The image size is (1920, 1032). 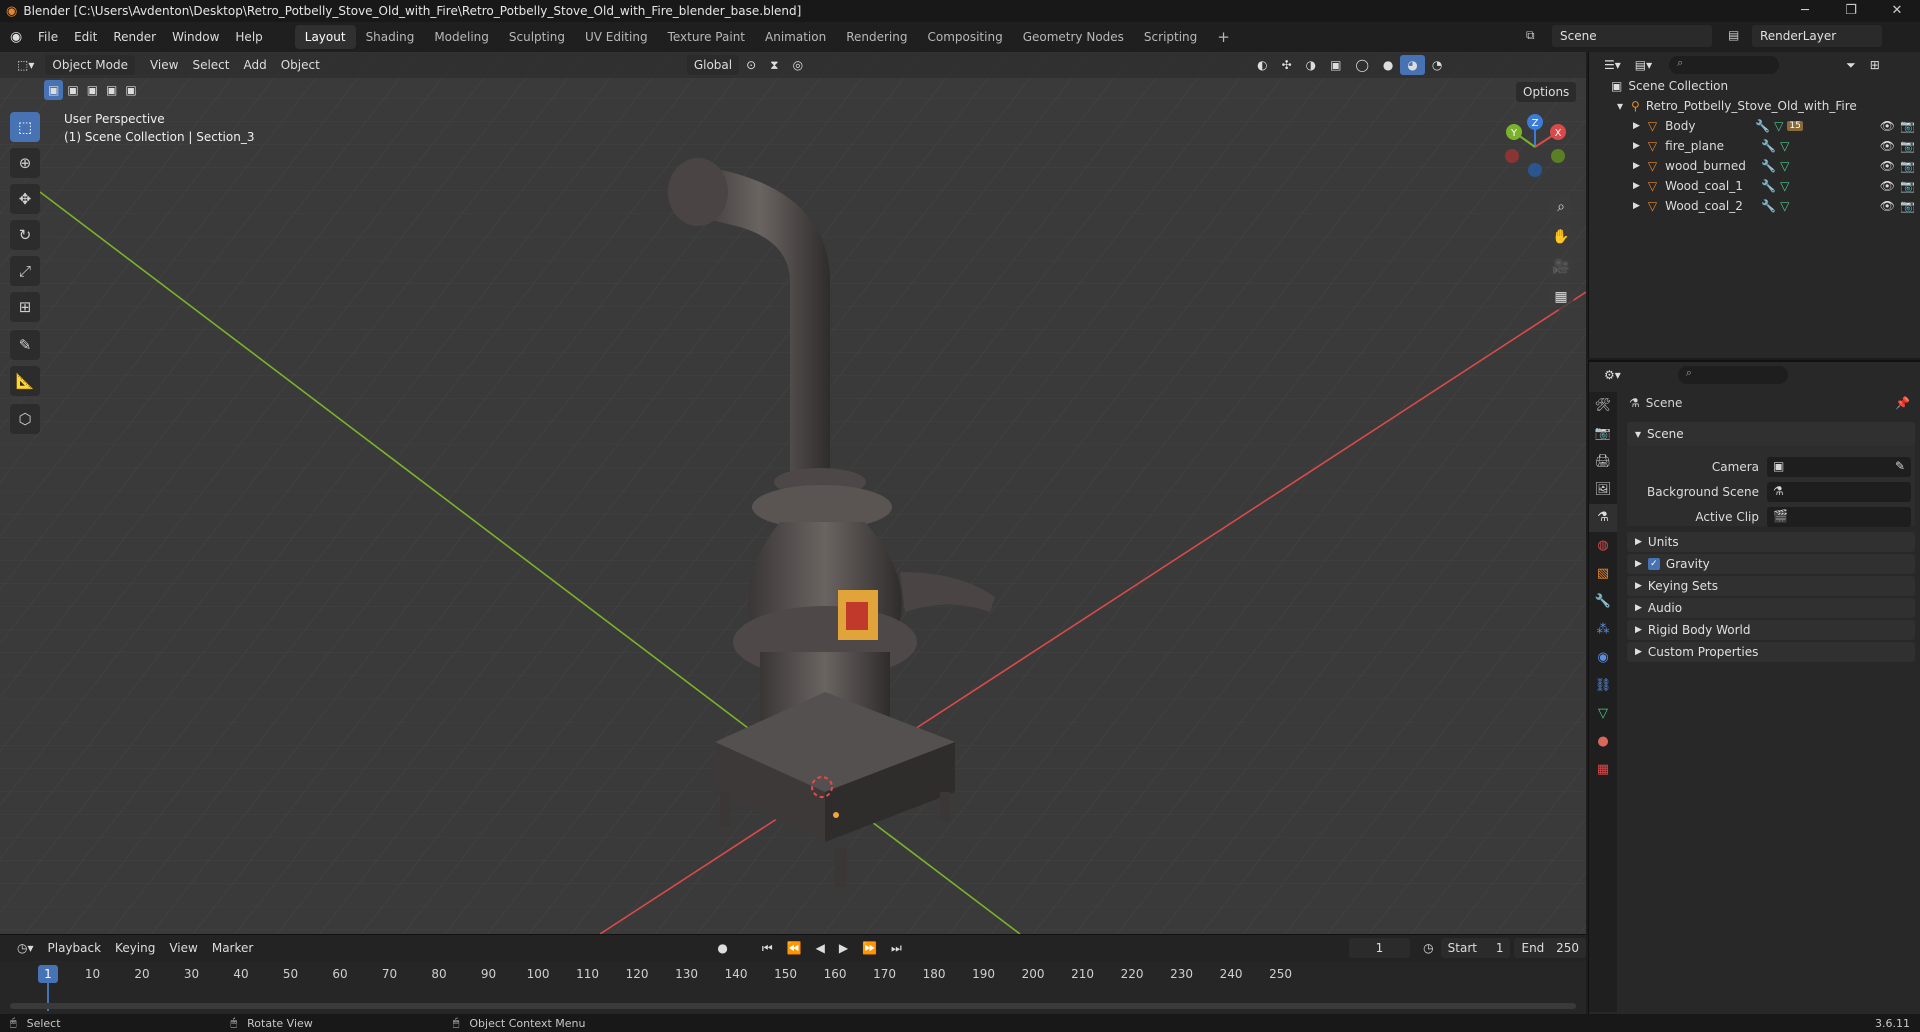 I want to click on annotate-tool-icon: ✎, so click(x=25, y=345).